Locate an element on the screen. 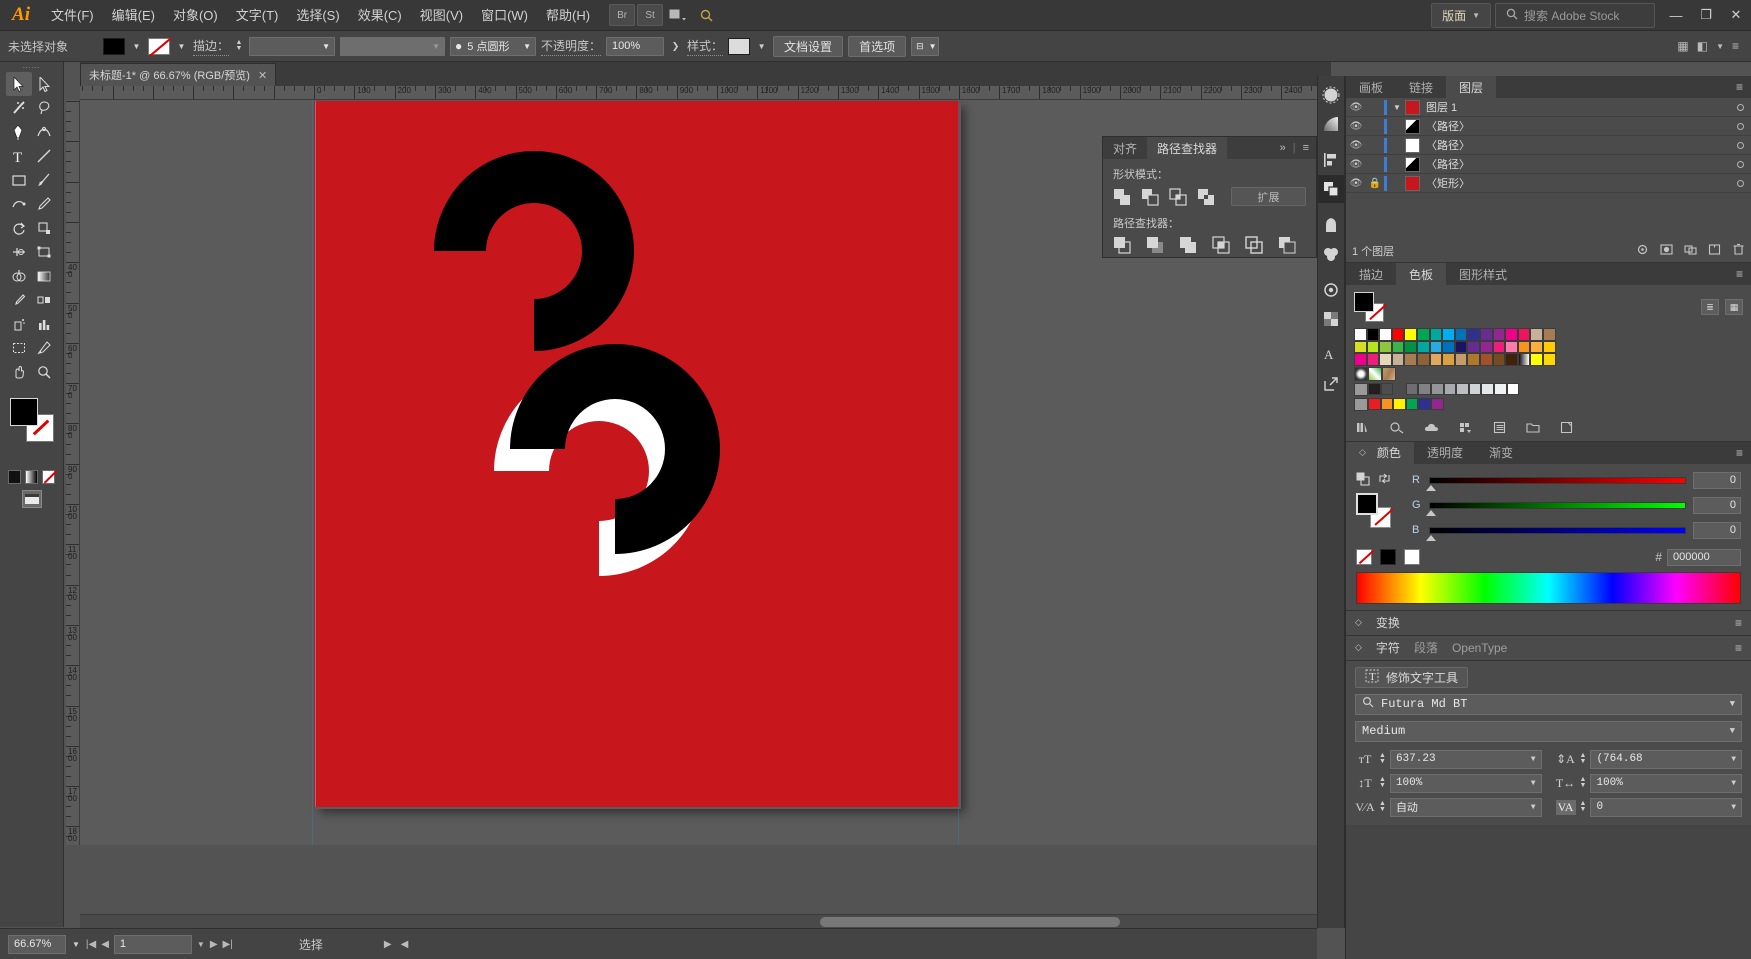  eyedropper-tool is located at coordinates (19, 300).